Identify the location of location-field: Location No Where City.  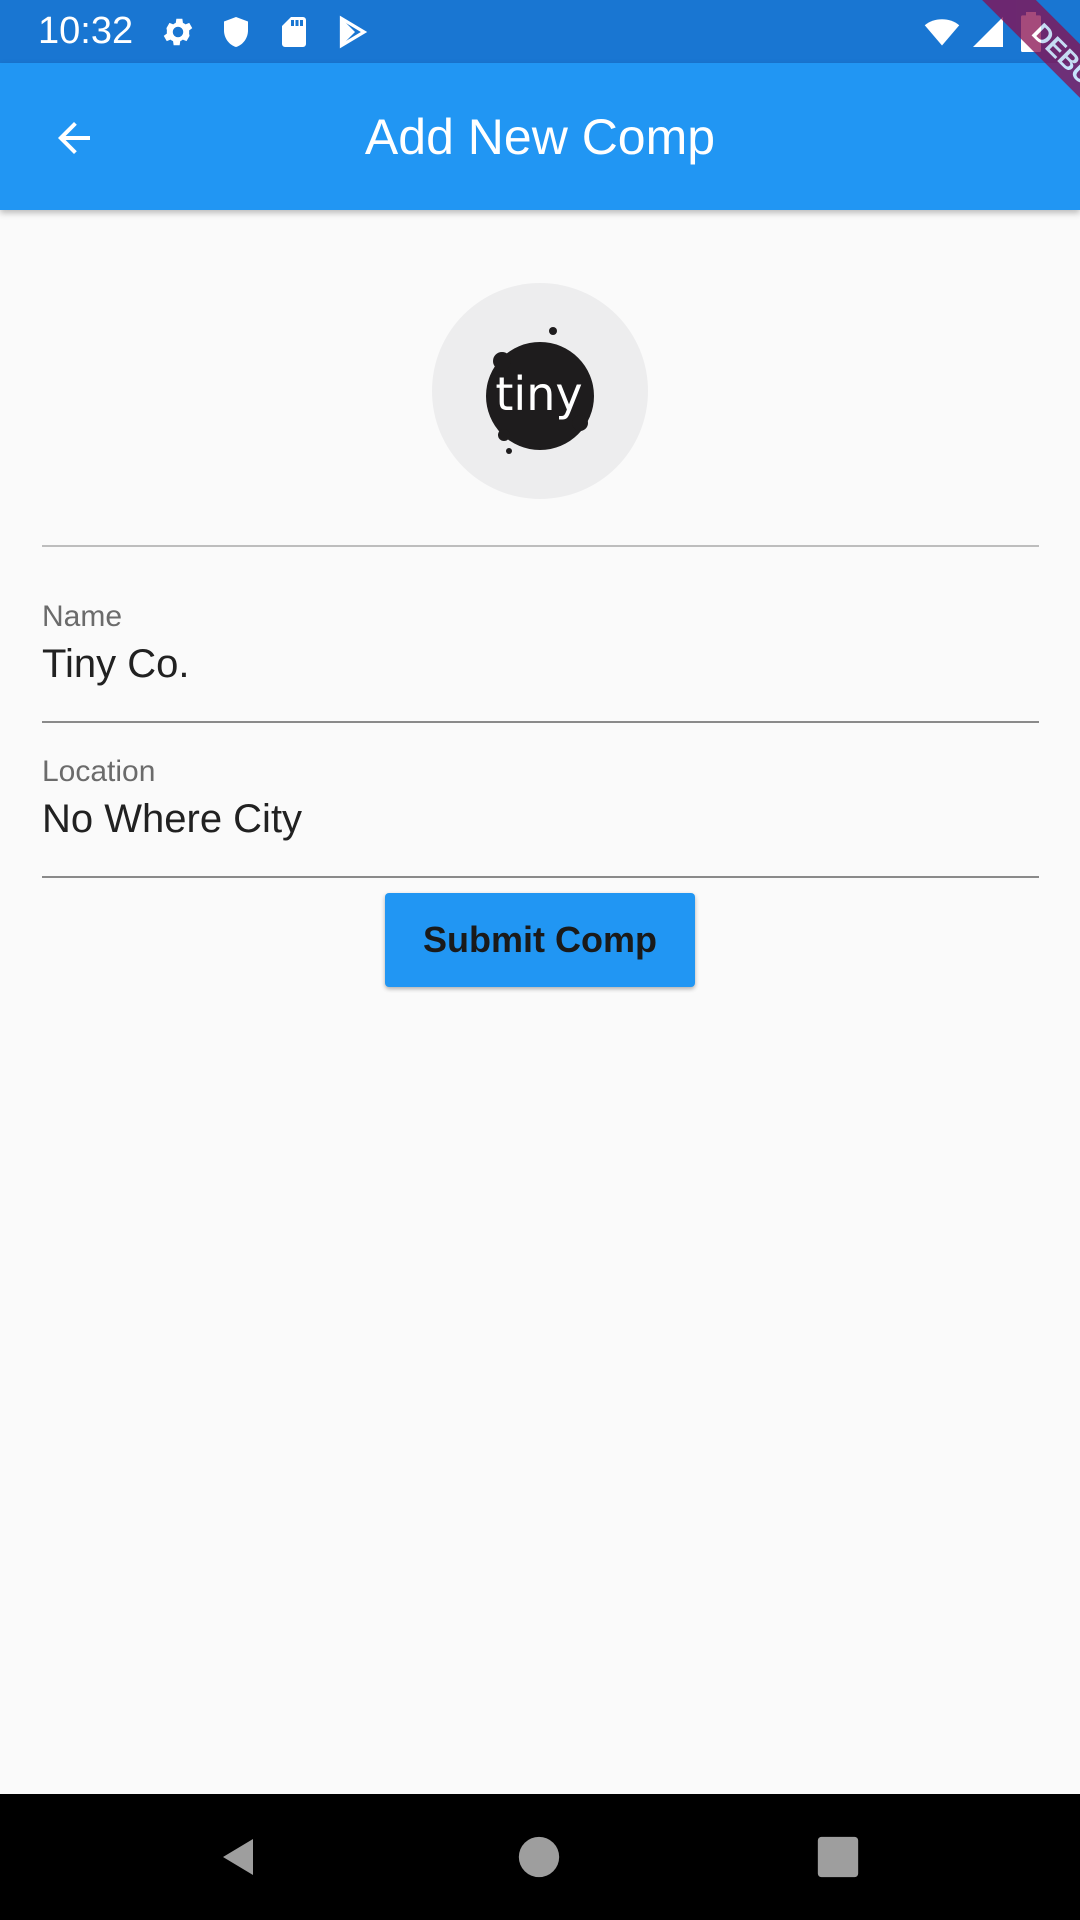
(540, 817).